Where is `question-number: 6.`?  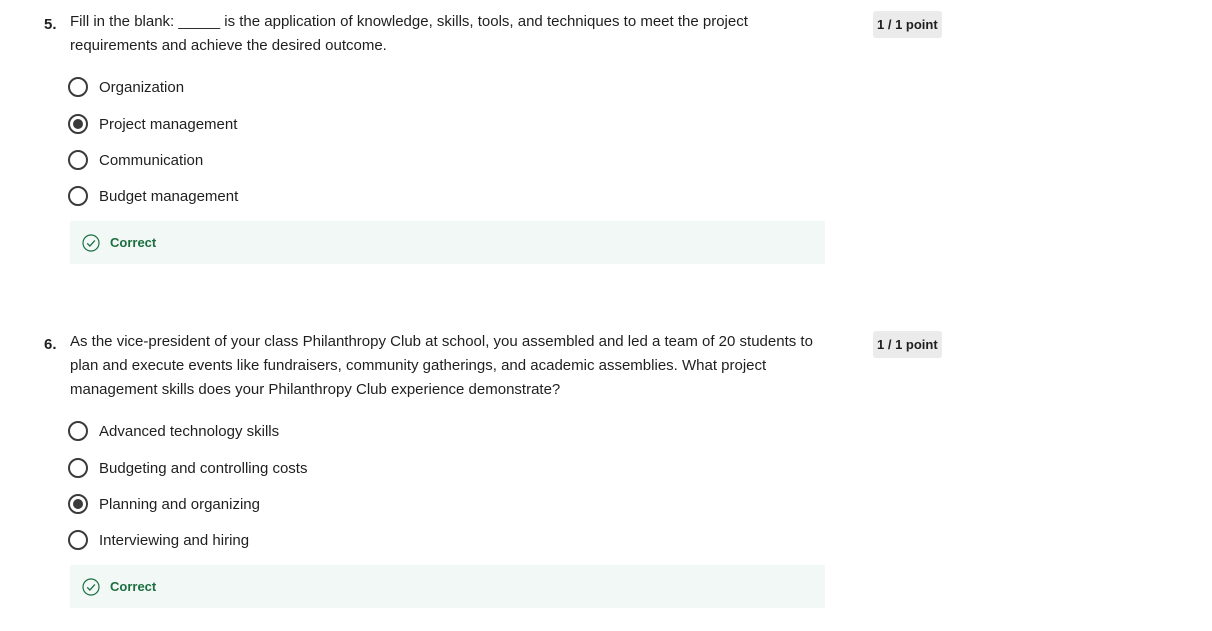 question-number: 6. is located at coordinates (50, 344).